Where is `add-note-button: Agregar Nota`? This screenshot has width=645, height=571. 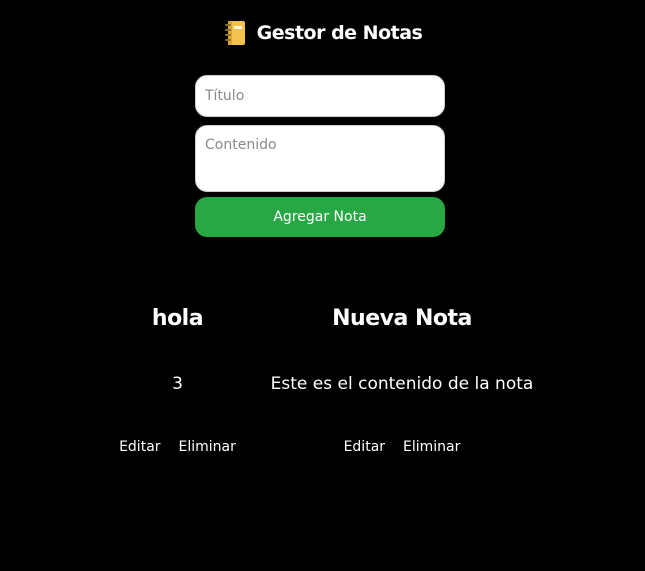
add-note-button: Agregar Nota is located at coordinates (320, 217).